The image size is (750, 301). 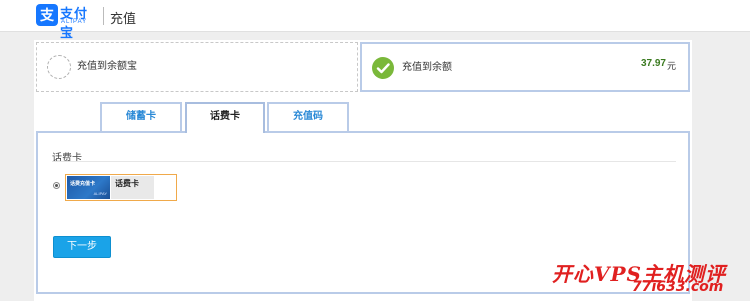 What do you see at coordinates (74, 22) in the screenshot?
I see `alipay-logo-subtext: ALIPAY` at bounding box center [74, 22].